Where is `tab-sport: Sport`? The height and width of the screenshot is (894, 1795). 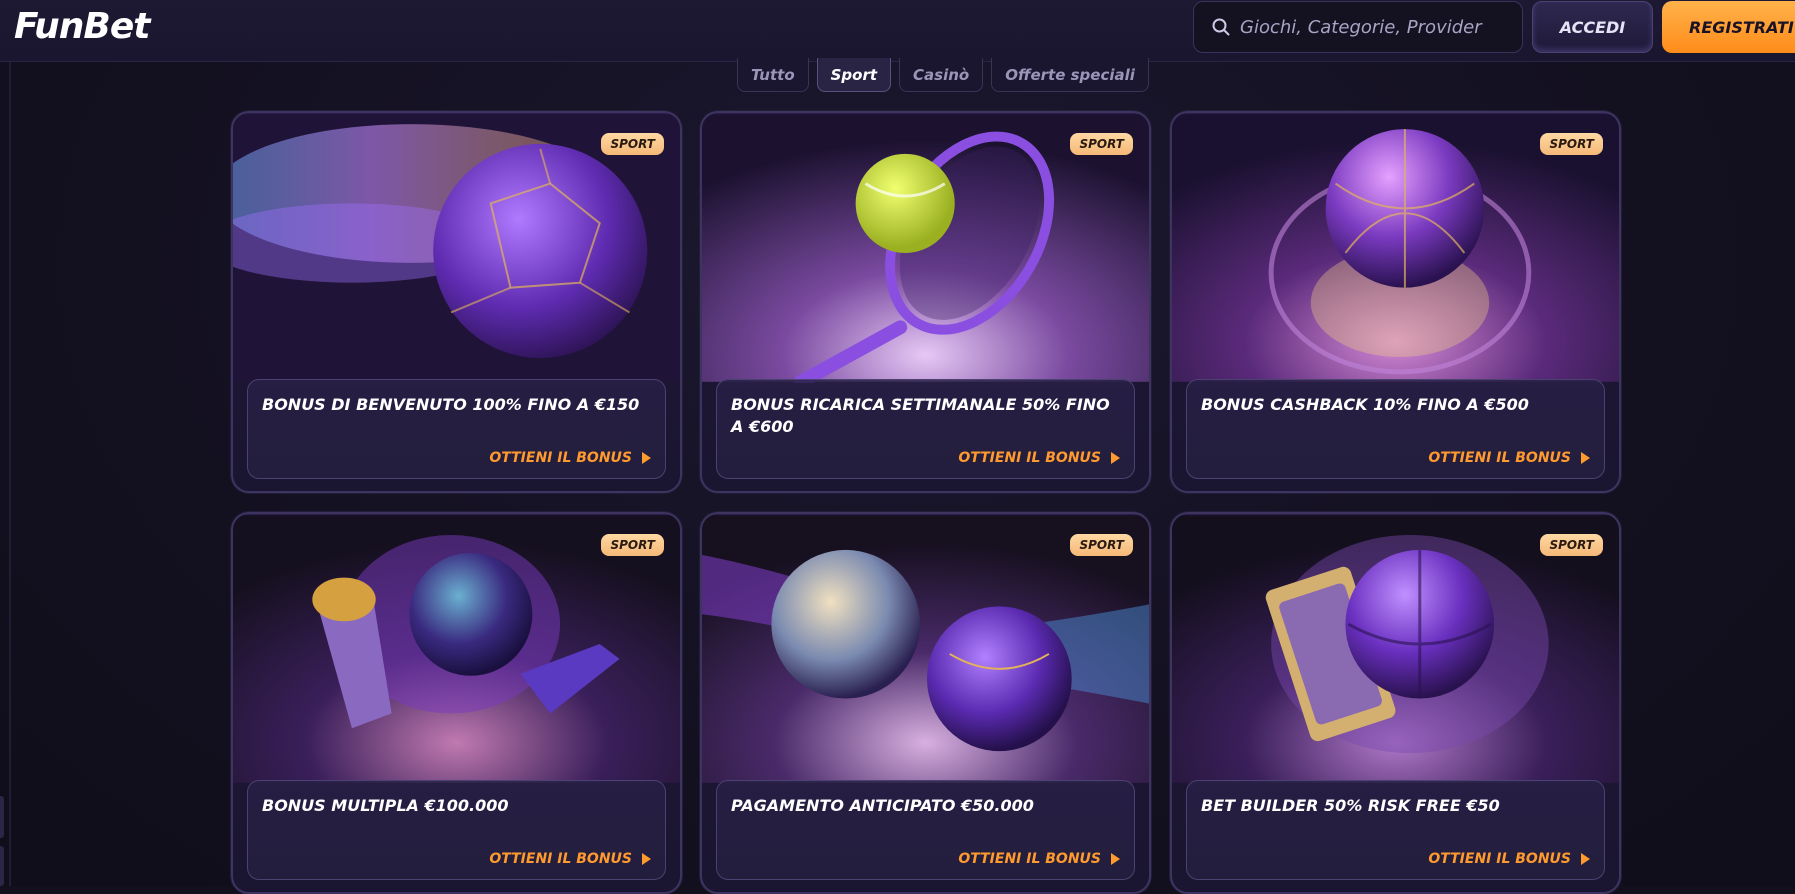
tab-sport: Sport is located at coordinates (854, 75).